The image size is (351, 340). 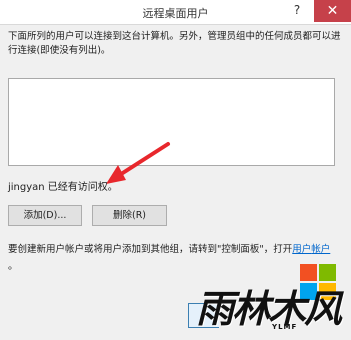 I want to click on remove-button: 删除(R), so click(x=129, y=215).